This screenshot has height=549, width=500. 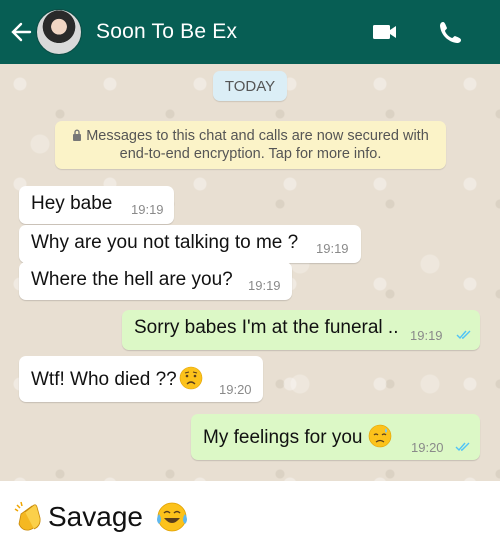 What do you see at coordinates (27, 516) in the screenshot?
I see `clapping-hands-icon` at bounding box center [27, 516].